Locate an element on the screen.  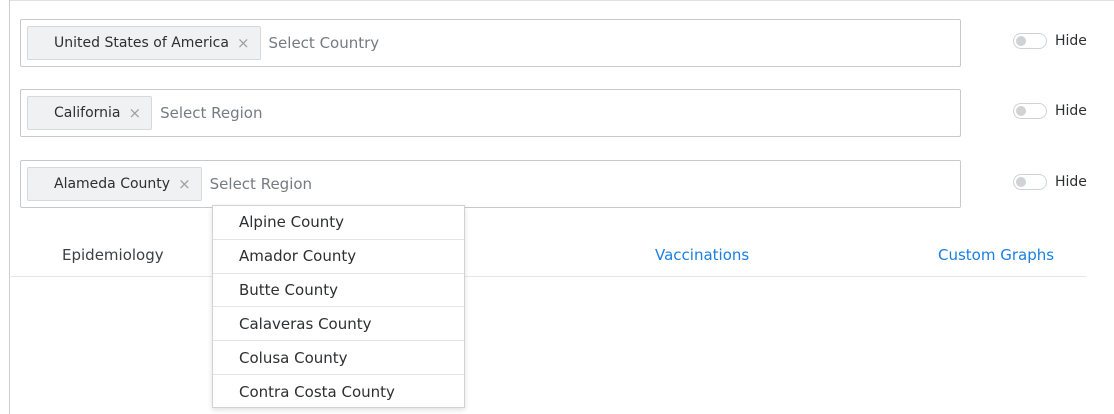
dropdown-option: Butte County is located at coordinates (338, 291).